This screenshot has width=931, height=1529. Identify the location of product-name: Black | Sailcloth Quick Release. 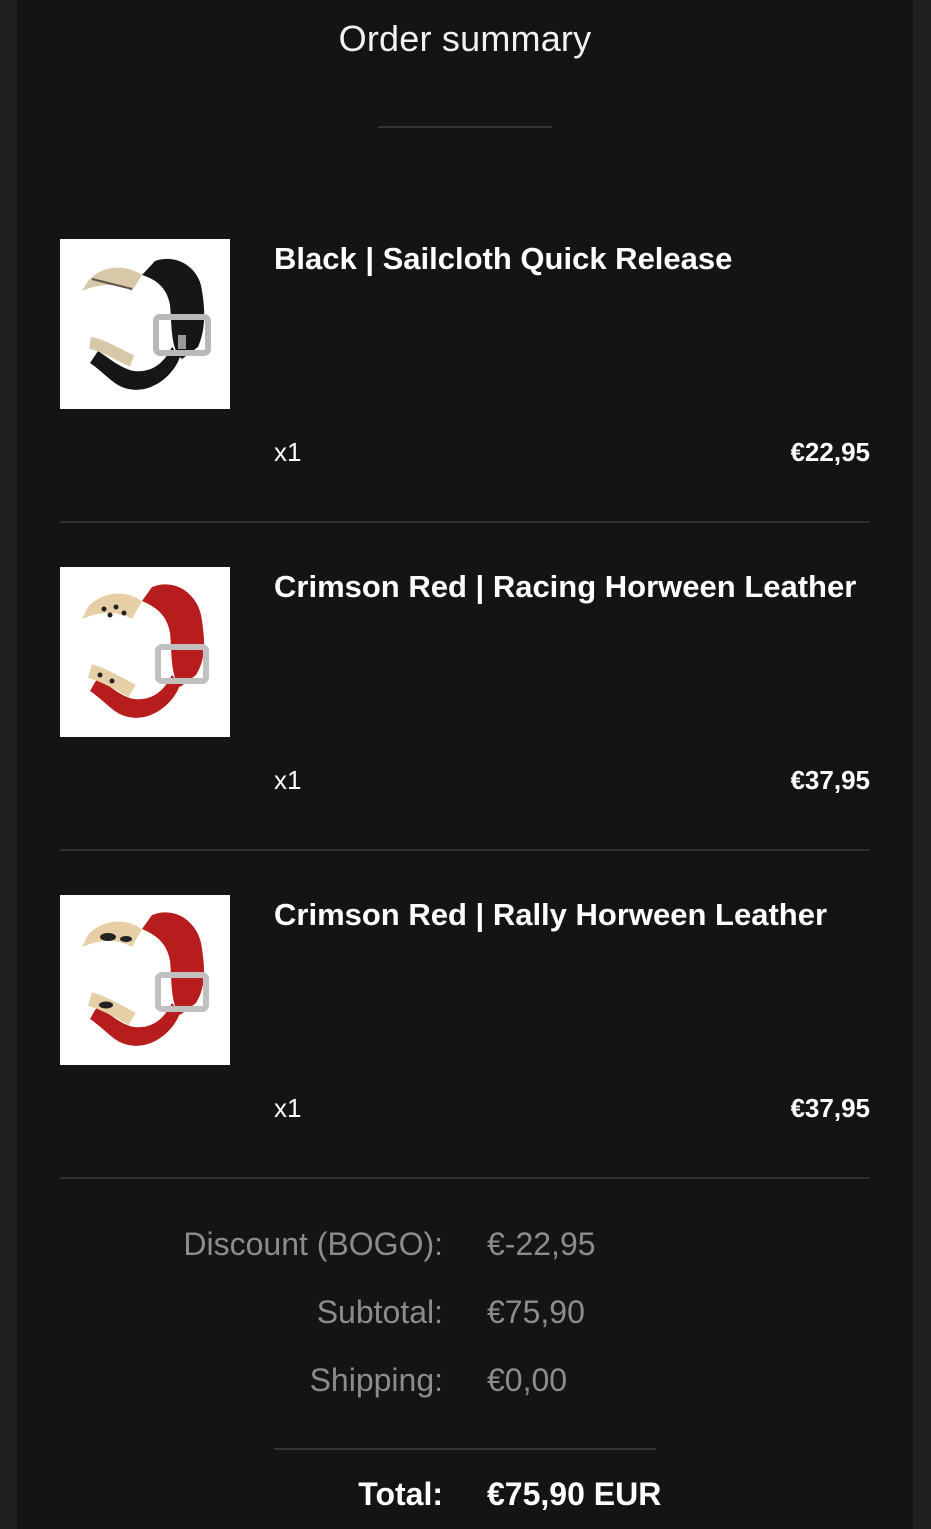
(503, 259).